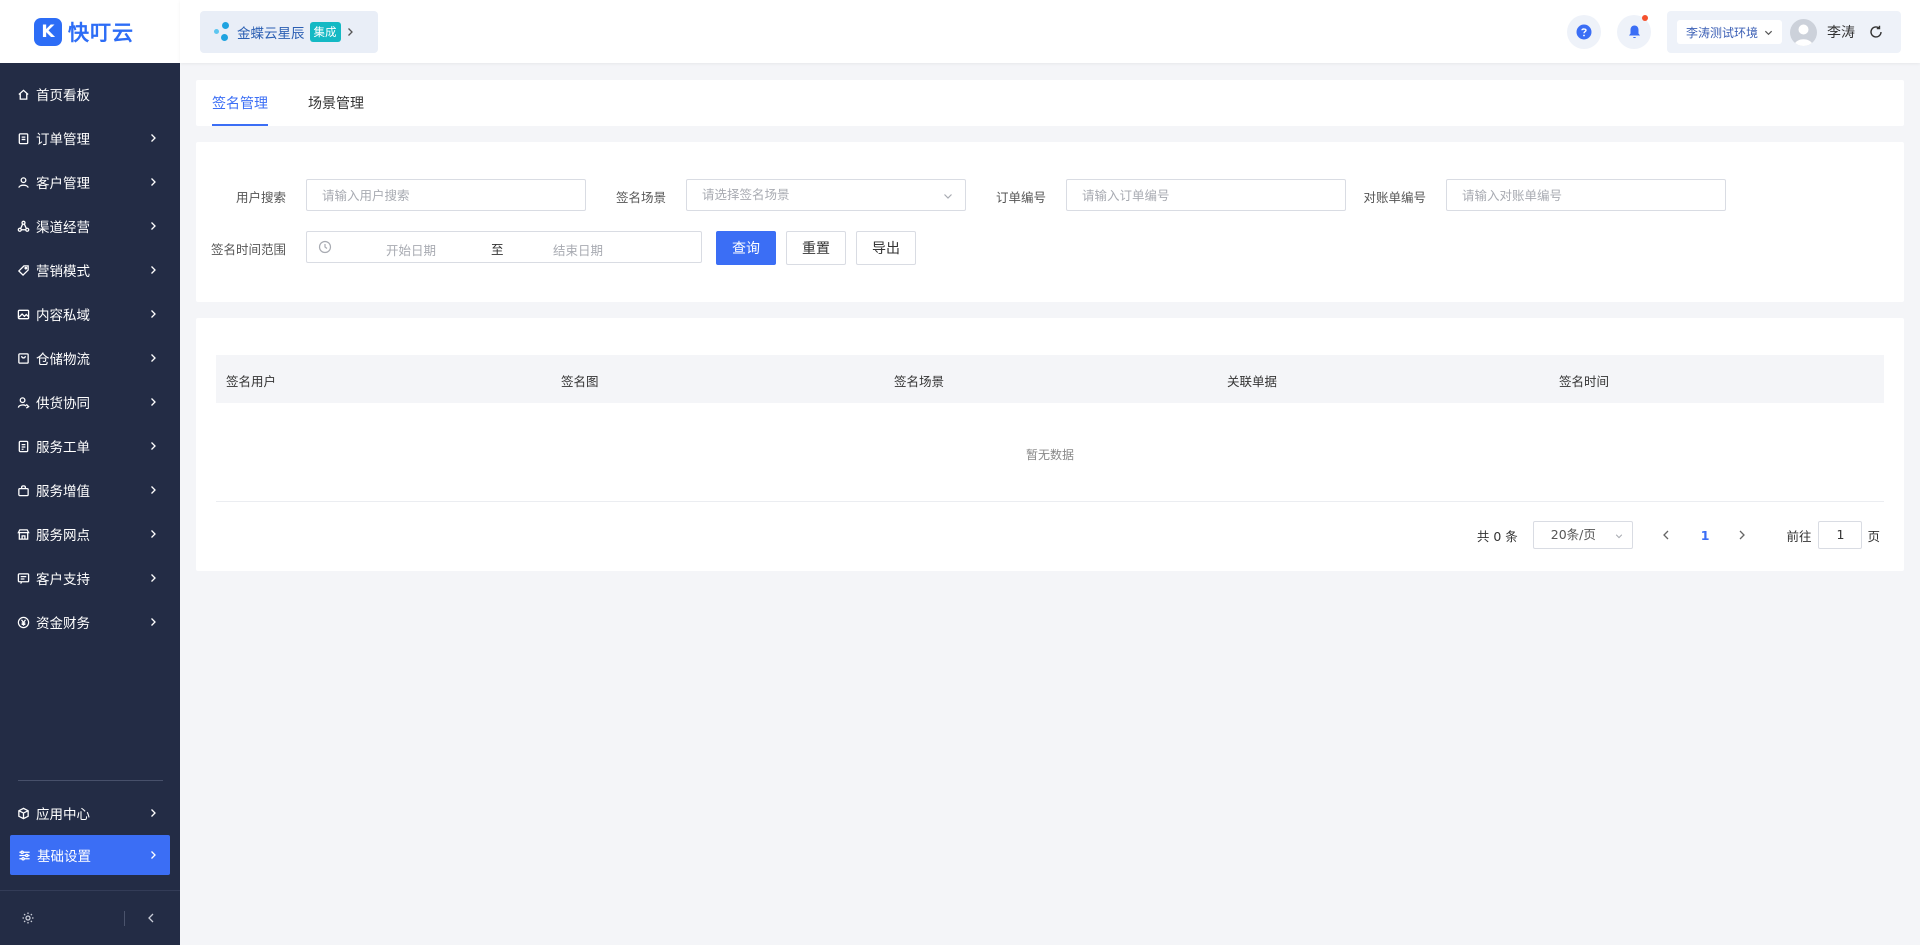 This screenshot has width=1920, height=945. Describe the element at coordinates (1645, 18) in the screenshot. I see `notification-dot` at that location.